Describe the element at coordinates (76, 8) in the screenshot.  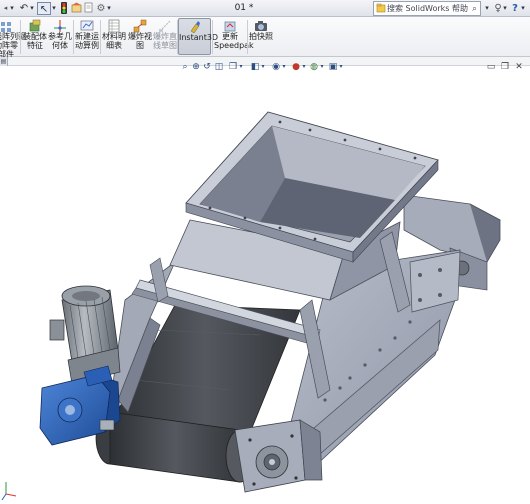
I see `rebuild-icon` at that location.